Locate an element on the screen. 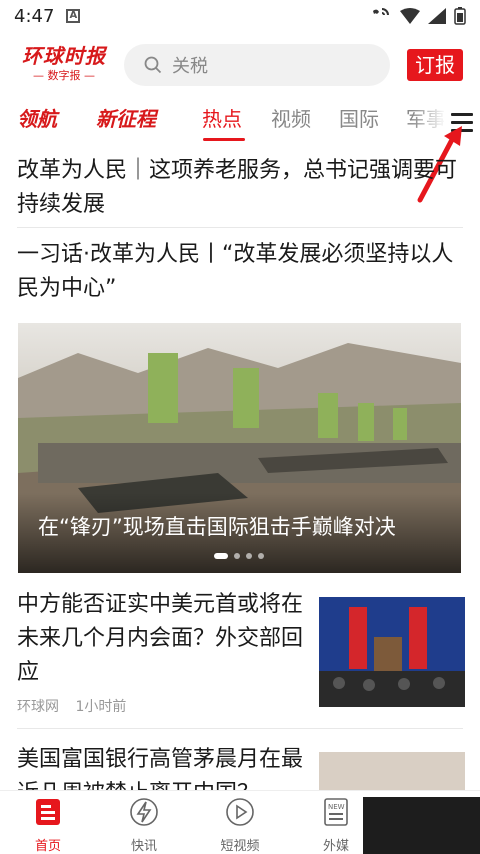 The height and width of the screenshot is (854, 480). svg-text: NEW is located at coordinates (336, 807).